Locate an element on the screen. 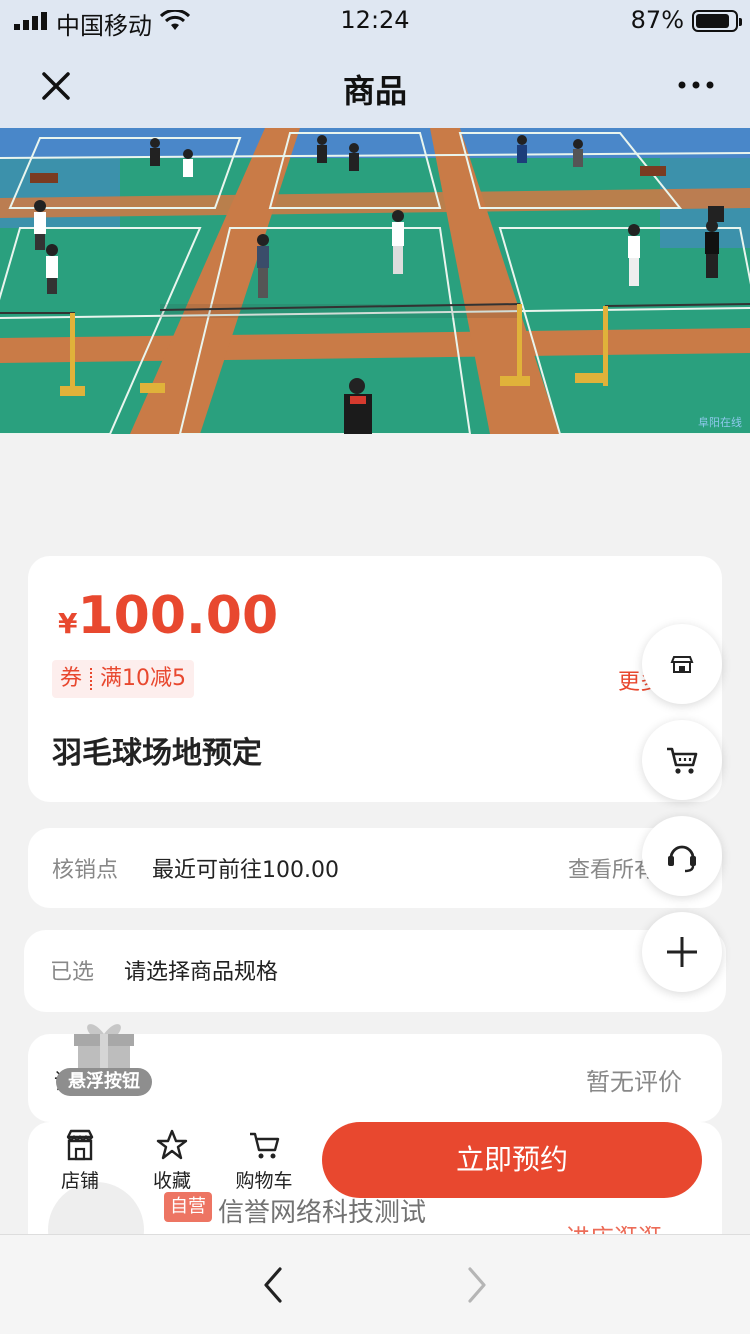  store-action: 店铺 is located at coordinates (80, 1160).